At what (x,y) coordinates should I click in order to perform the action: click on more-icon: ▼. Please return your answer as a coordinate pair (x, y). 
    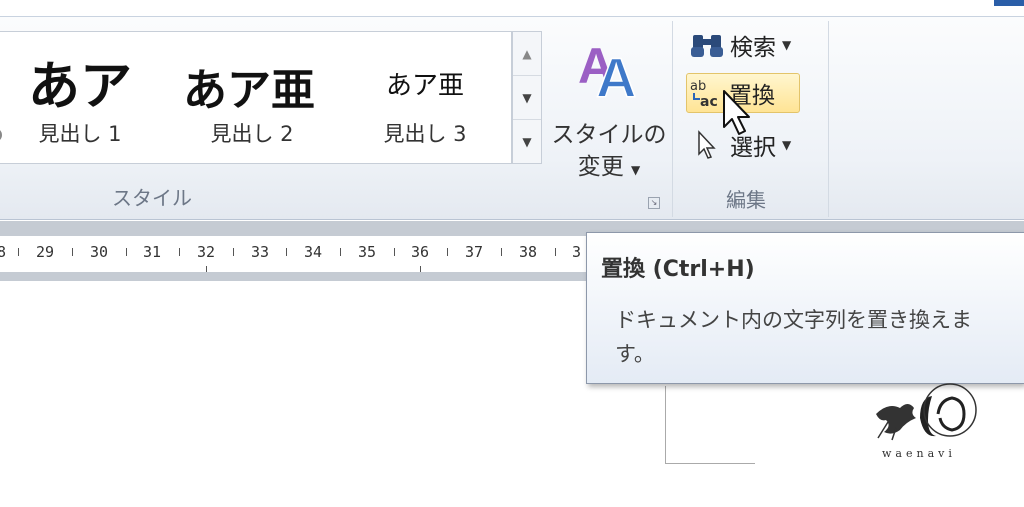
    Looking at the image, I should click on (527, 142).